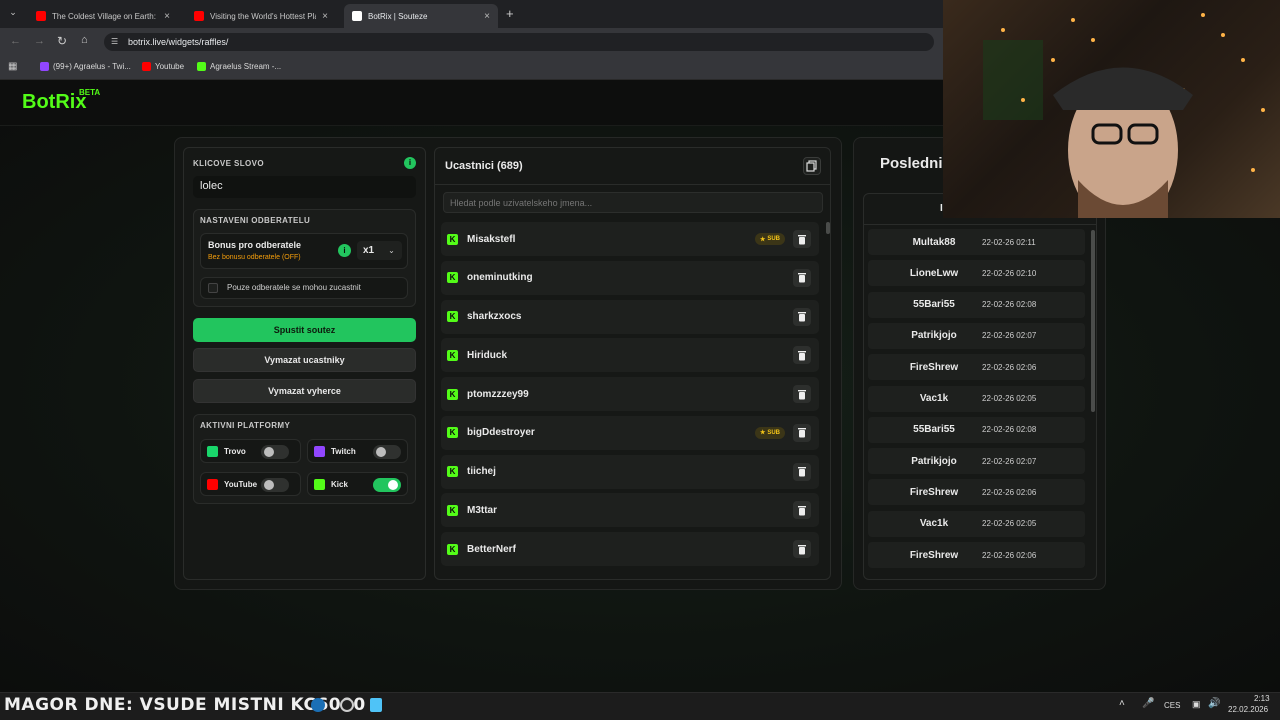 This screenshot has width=1280, height=720. What do you see at coordinates (630, 239) in the screenshot?
I see `participant-row: K Misakstefl ★ SUB` at bounding box center [630, 239].